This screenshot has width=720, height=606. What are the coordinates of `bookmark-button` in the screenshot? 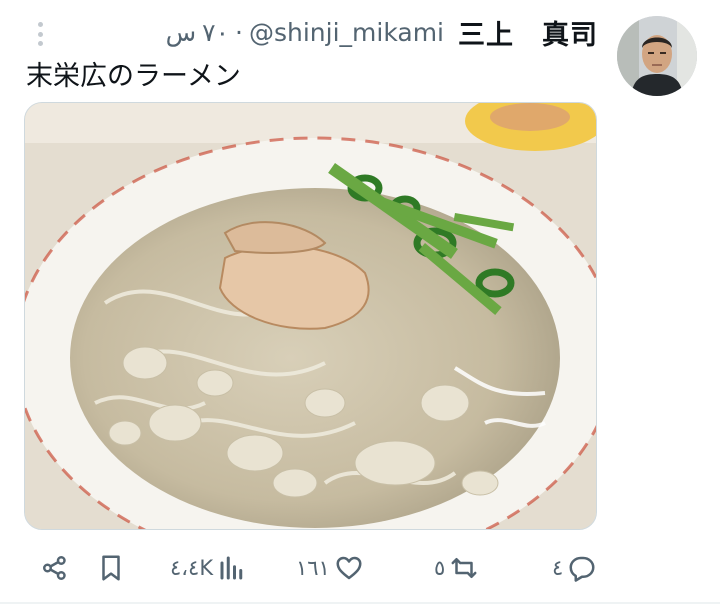 It's located at (111, 568).